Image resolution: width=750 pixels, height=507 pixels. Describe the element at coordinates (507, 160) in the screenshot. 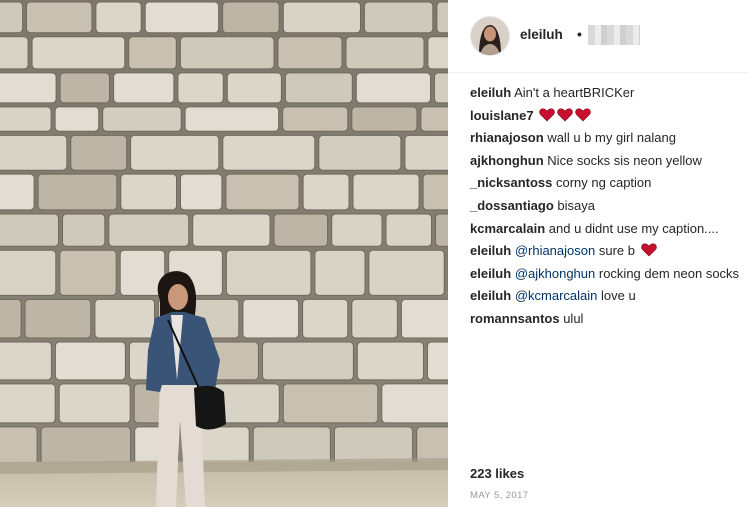

I see `comment-author: ajkhonghun` at that location.